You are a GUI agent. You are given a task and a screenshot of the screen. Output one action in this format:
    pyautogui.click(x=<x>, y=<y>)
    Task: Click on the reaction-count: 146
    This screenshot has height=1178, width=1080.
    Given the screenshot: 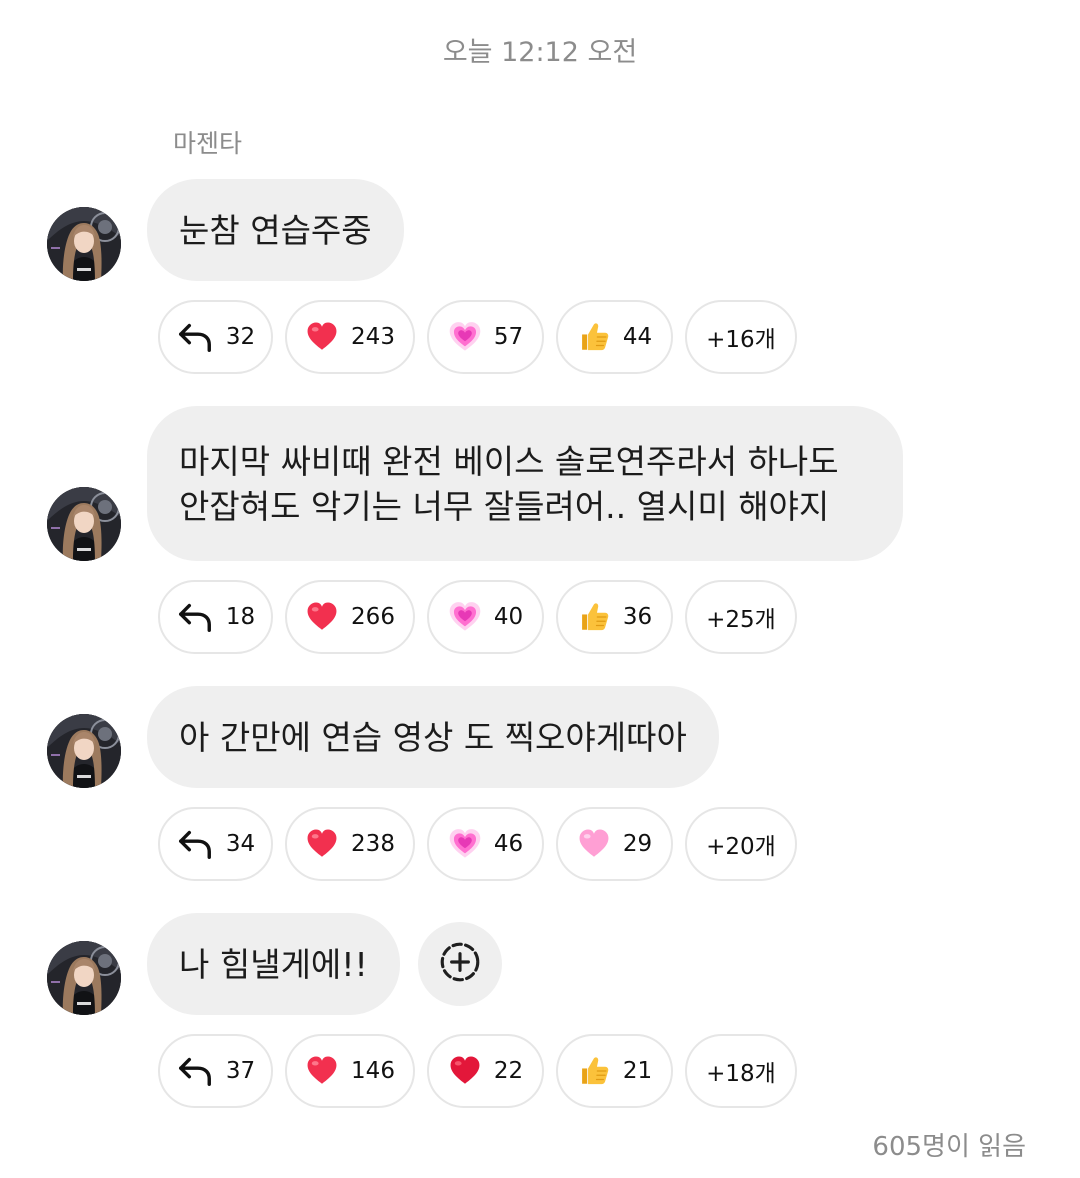 What is the action you would take?
    pyautogui.click(x=373, y=1071)
    